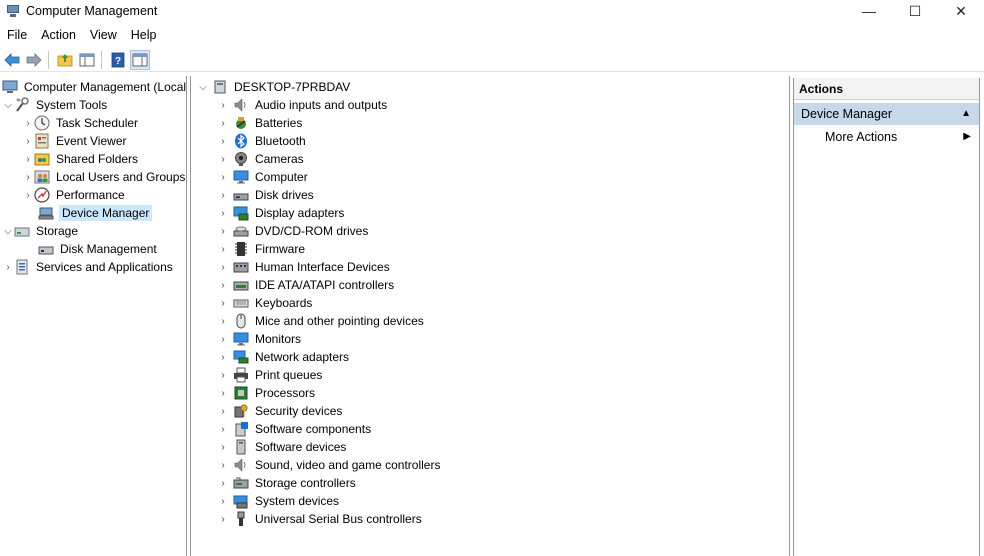 The width and height of the screenshot is (984, 556). Describe the element at coordinates (259, 339) in the screenshot. I see `device-category-row: › Monitors` at that location.